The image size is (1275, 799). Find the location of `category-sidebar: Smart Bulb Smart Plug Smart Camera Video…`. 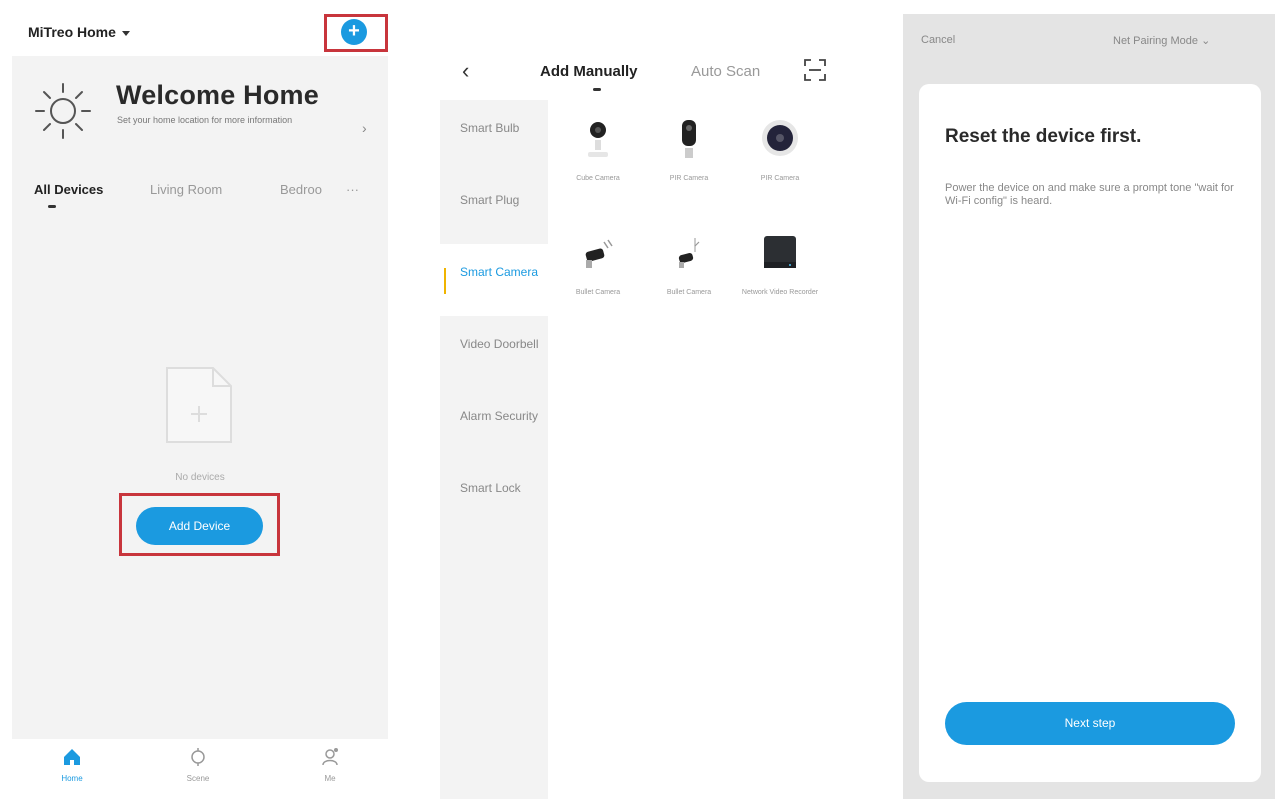

category-sidebar: Smart Bulb Smart Plug Smart Camera Video… is located at coordinates (494, 449).